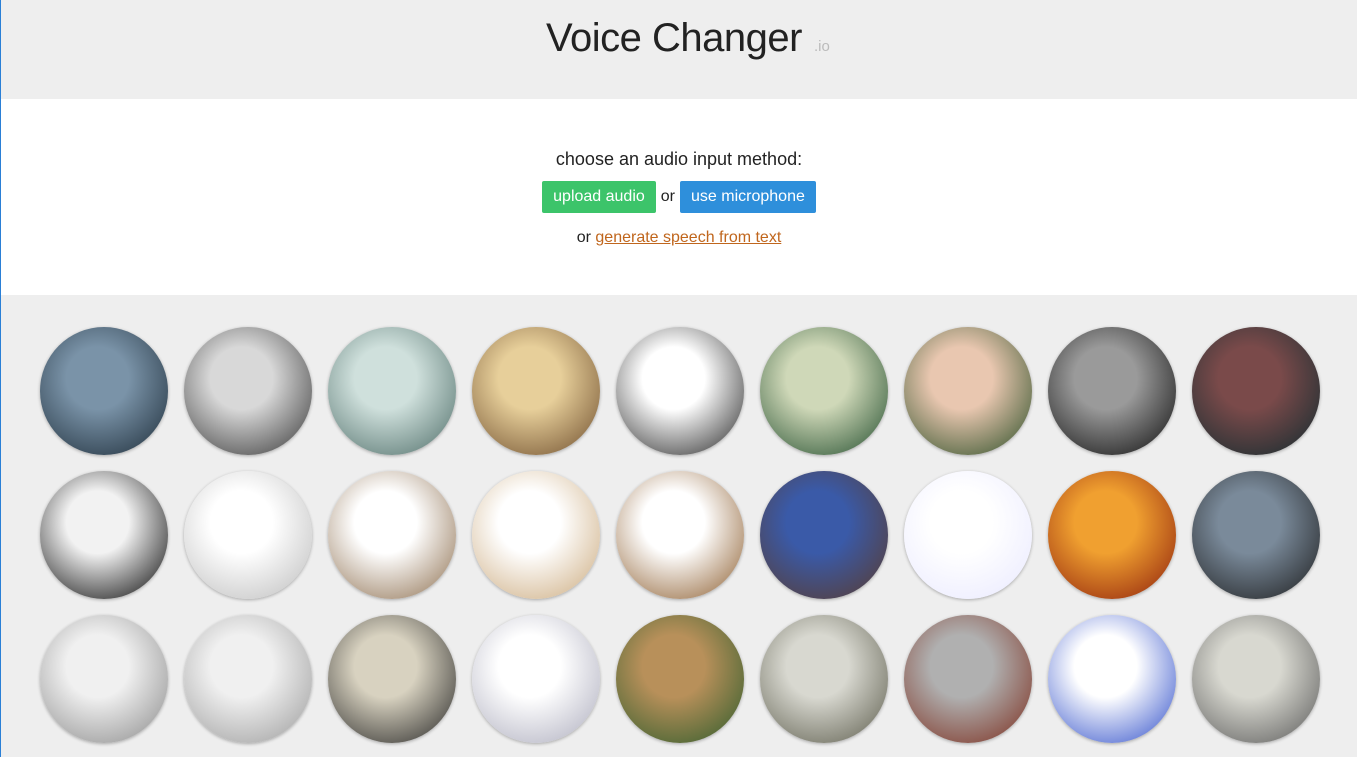  I want to click on voice-effect-sine-wave, so click(968, 535).